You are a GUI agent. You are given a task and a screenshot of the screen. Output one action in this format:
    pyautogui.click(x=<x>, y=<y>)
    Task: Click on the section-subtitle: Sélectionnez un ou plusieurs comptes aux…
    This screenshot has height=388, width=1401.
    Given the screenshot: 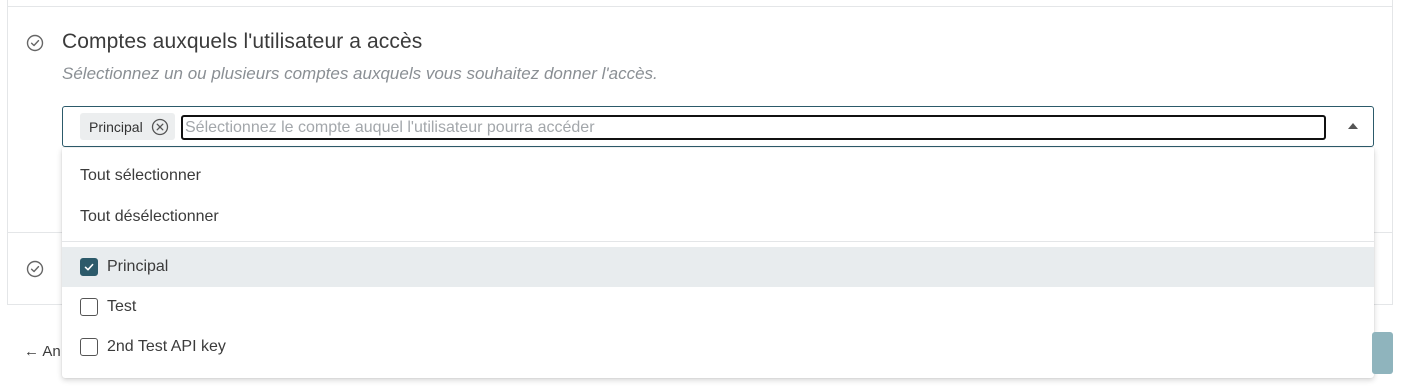 What is the action you would take?
    pyautogui.click(x=360, y=73)
    